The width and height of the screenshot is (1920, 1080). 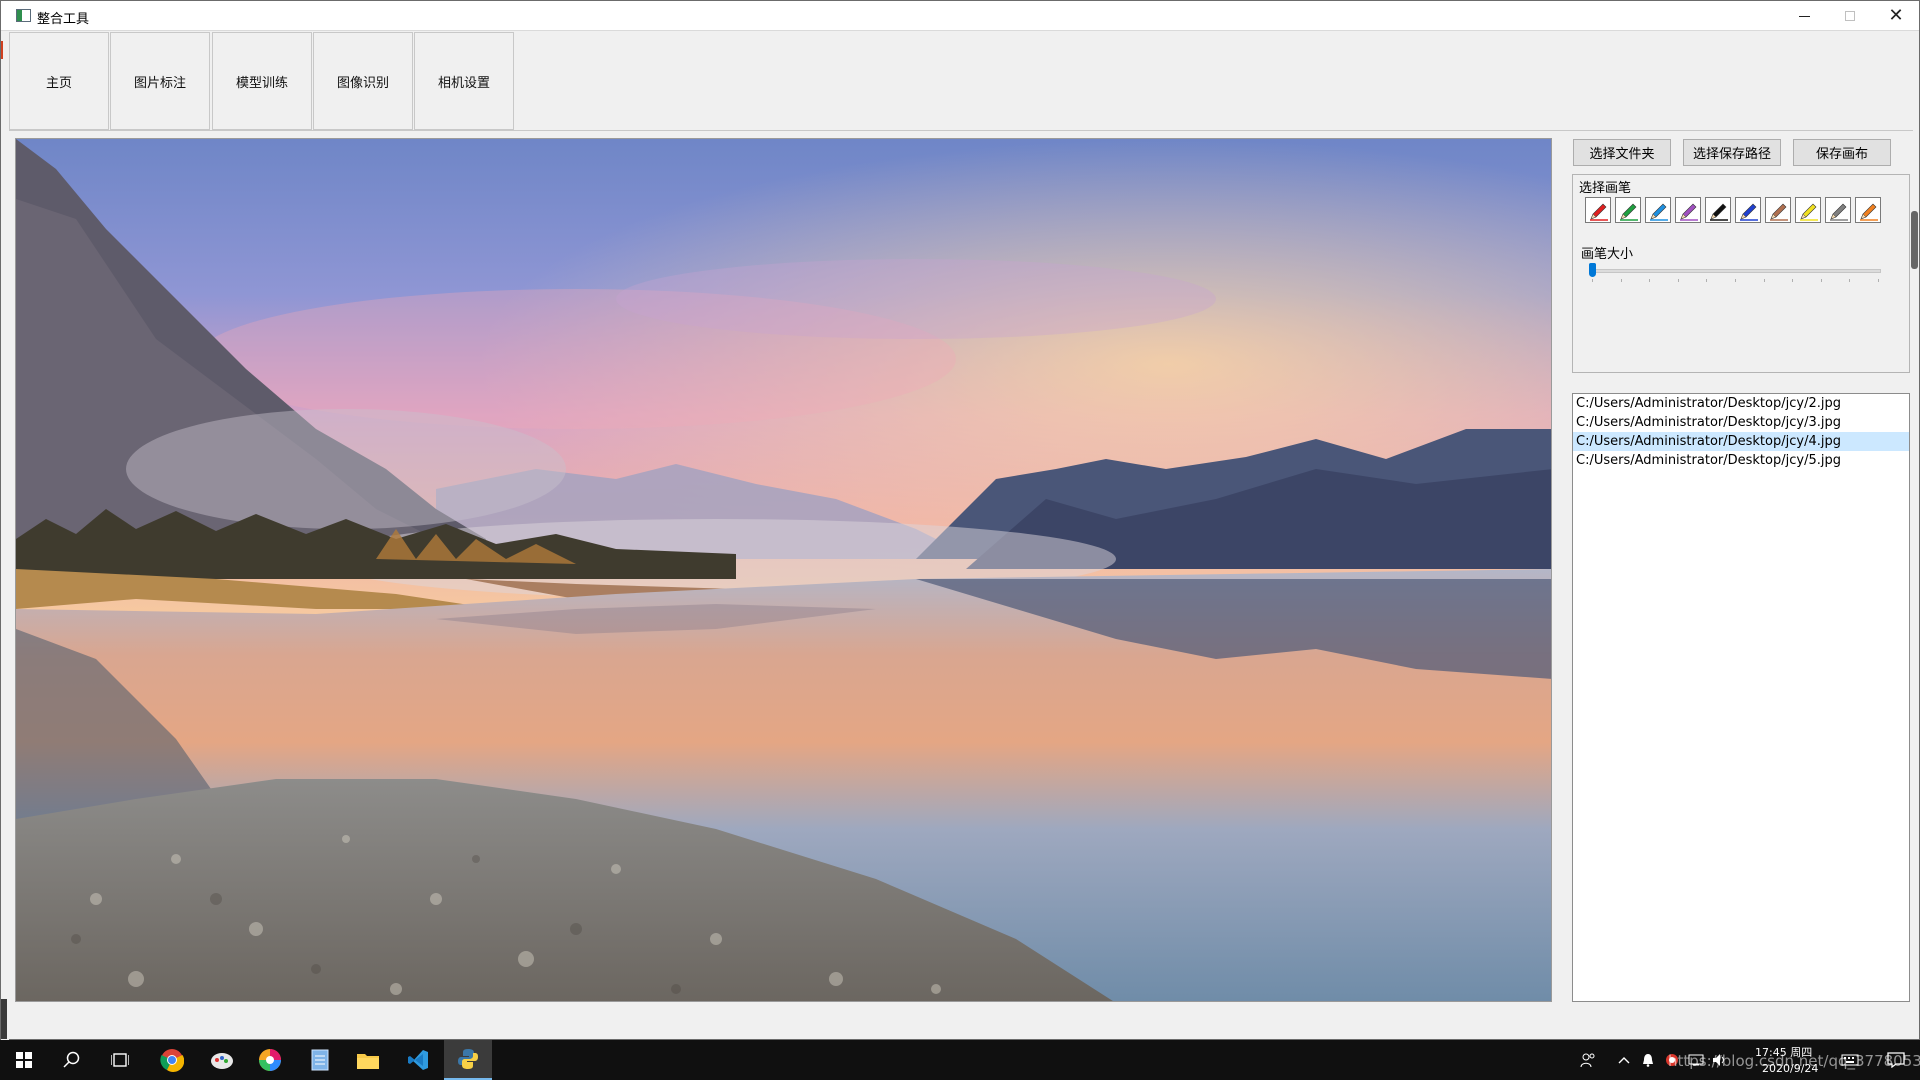 I want to click on tab-camera-settings: 相机设置, so click(x=464, y=81).